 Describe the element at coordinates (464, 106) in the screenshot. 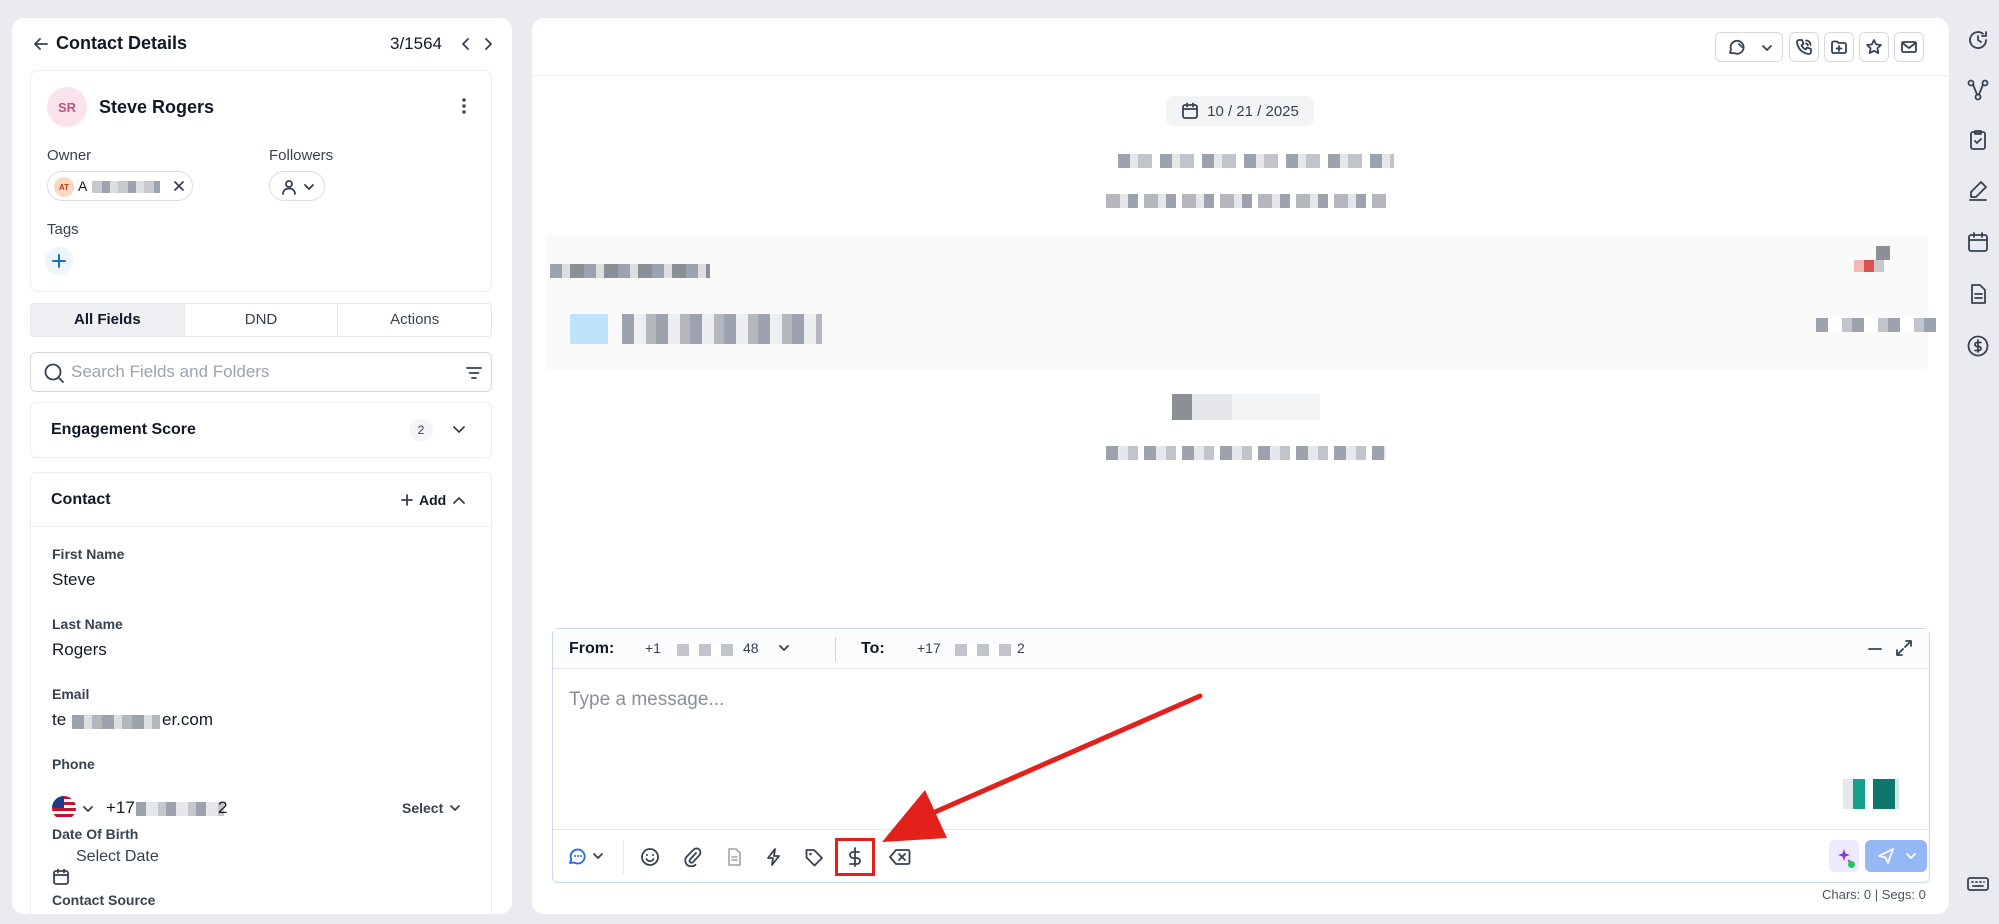

I see `more-options-icon` at that location.